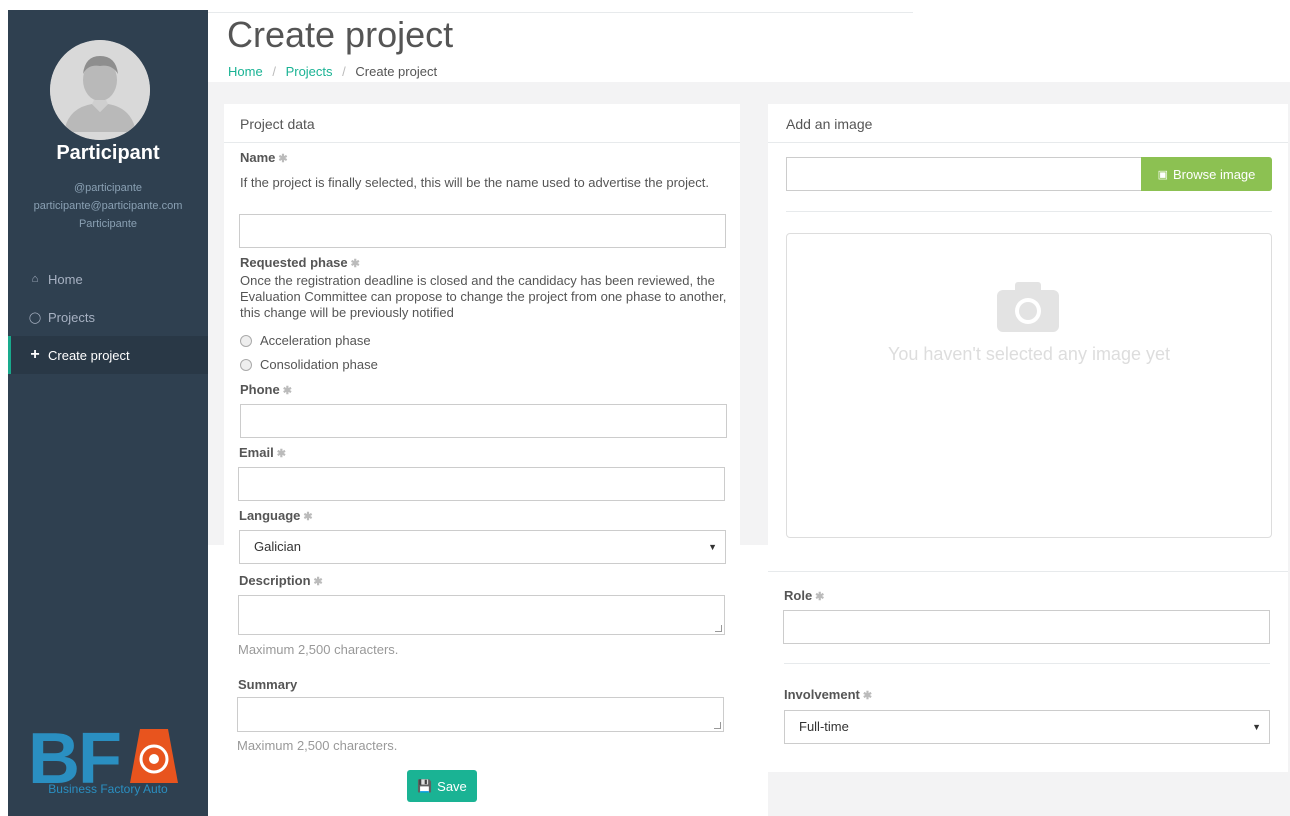 This screenshot has width=1290, height=816. I want to click on browse-image-label: Browse image, so click(1214, 174).